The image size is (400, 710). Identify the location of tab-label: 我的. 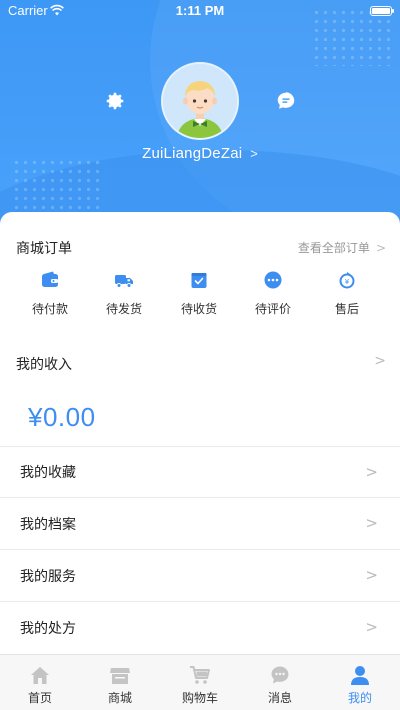
(359, 698).